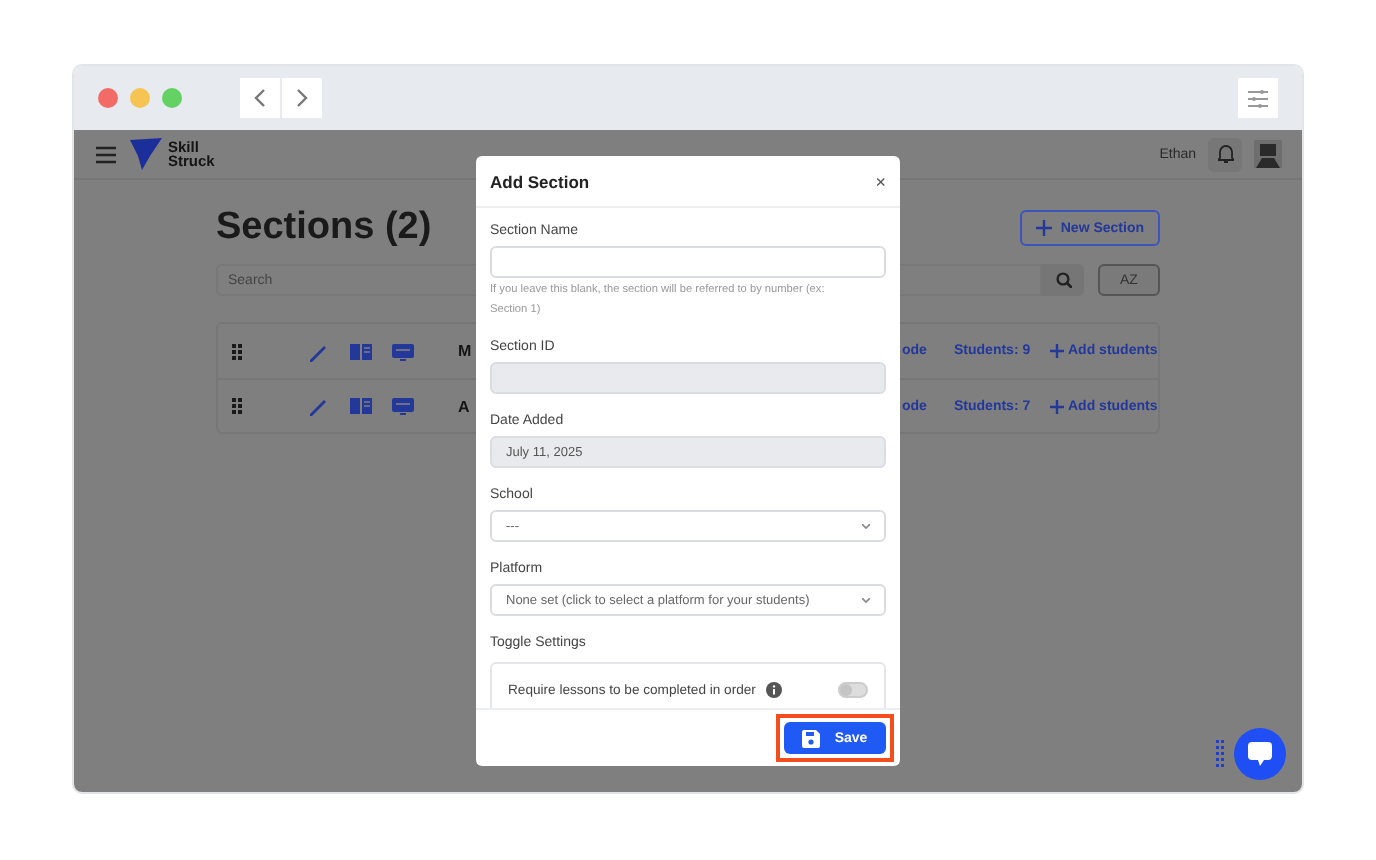 Image resolution: width=1376 pixels, height=860 pixels. Describe the element at coordinates (324, 228) in the screenshot. I see `page-title: Sections (2)` at that location.